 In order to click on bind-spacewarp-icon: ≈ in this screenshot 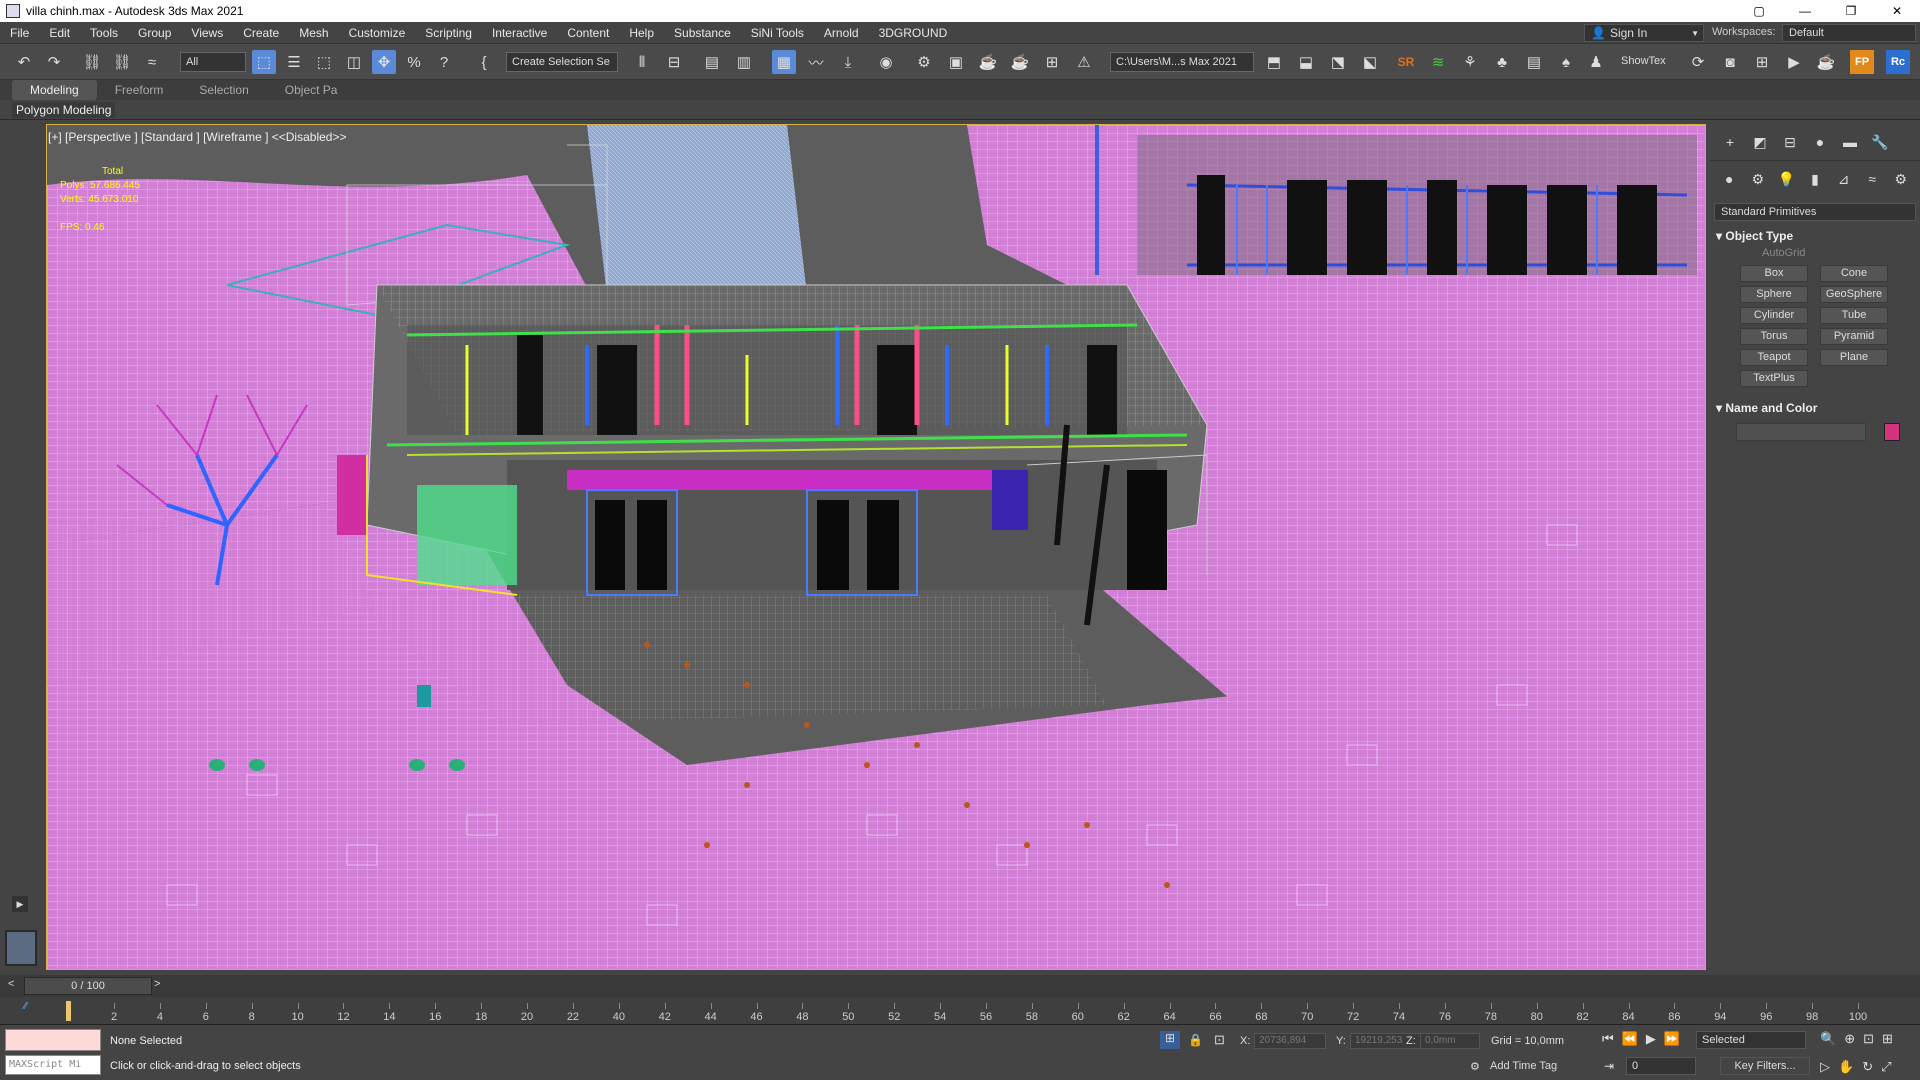, I will do `click(152, 62)`.